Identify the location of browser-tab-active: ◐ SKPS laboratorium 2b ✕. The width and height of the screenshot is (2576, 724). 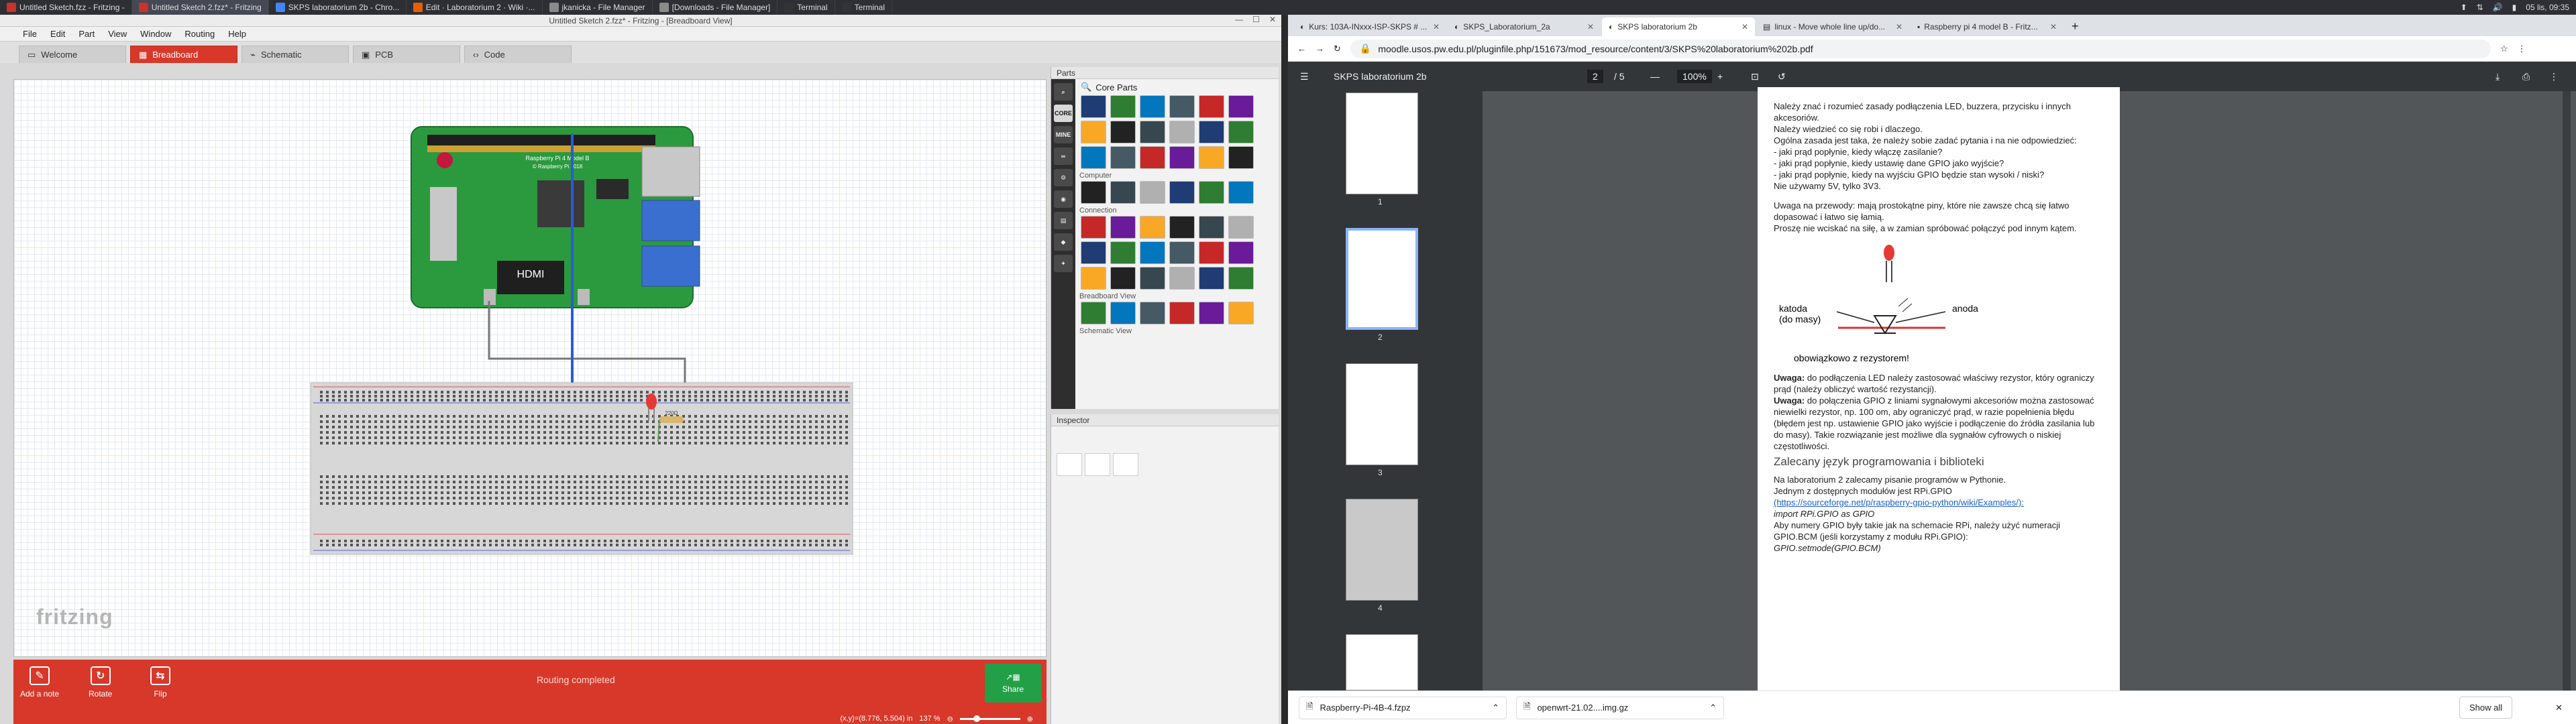
(1678, 27).